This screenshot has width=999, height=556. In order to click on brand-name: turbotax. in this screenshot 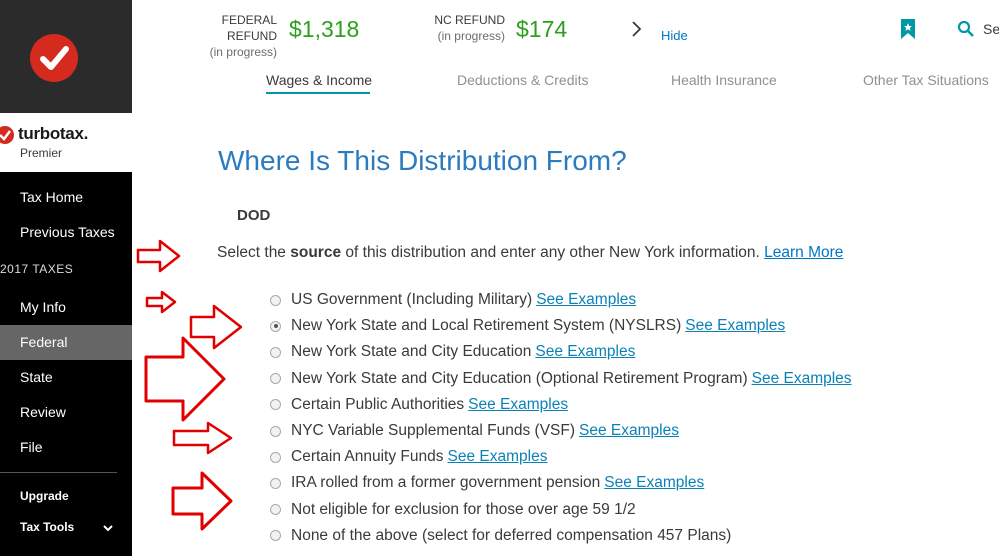, I will do `click(53, 133)`.